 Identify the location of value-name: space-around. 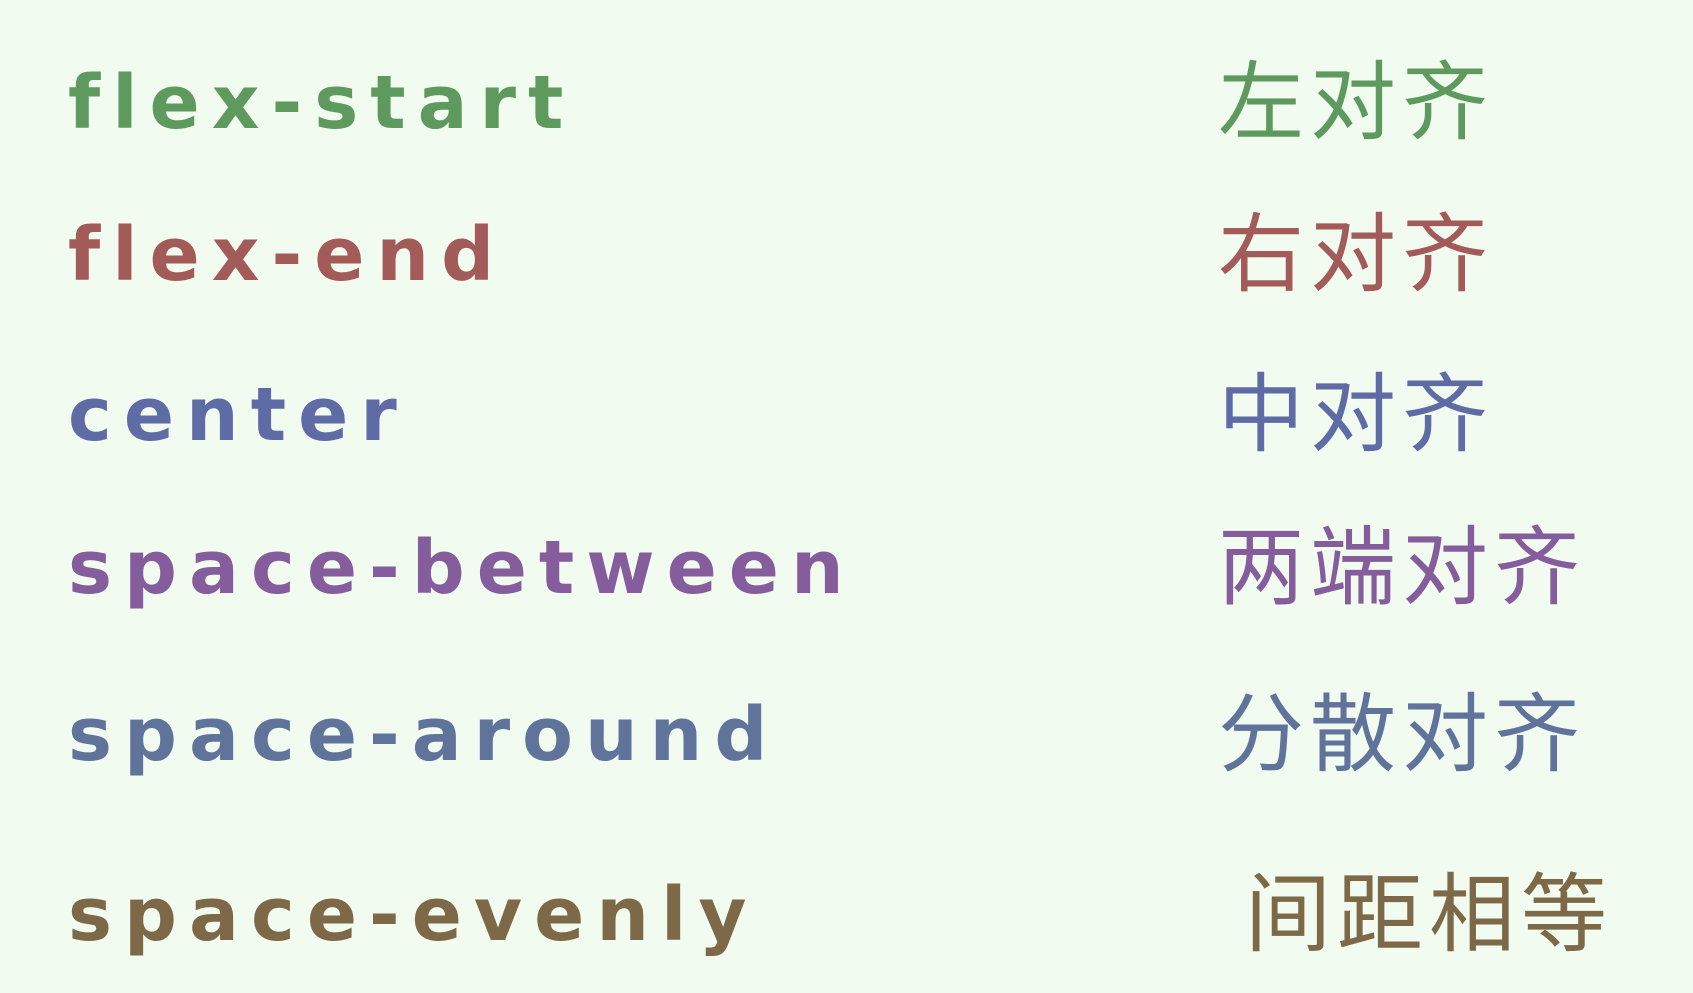
(424, 735).